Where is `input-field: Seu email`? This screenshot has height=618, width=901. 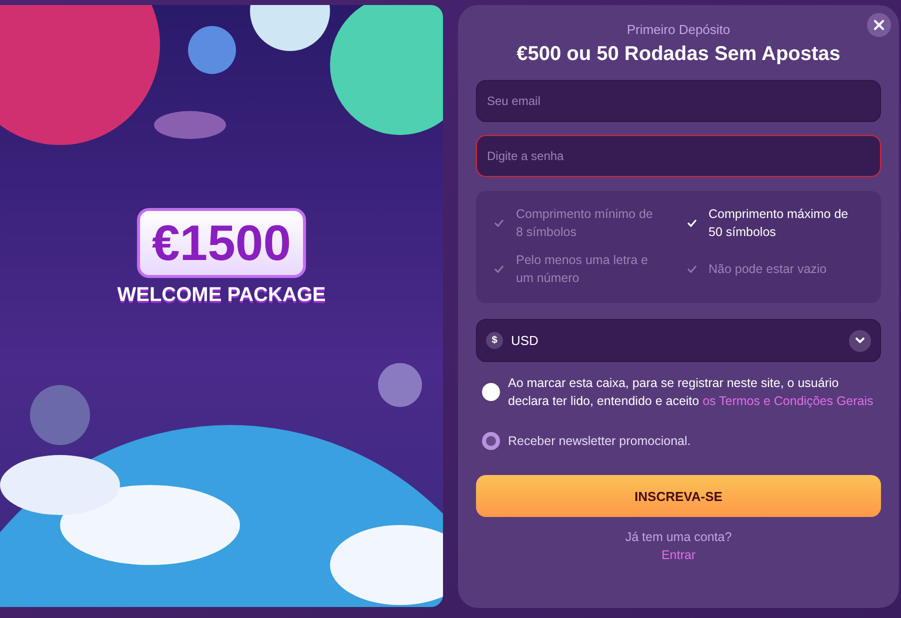
input-field: Seu email is located at coordinates (678, 101).